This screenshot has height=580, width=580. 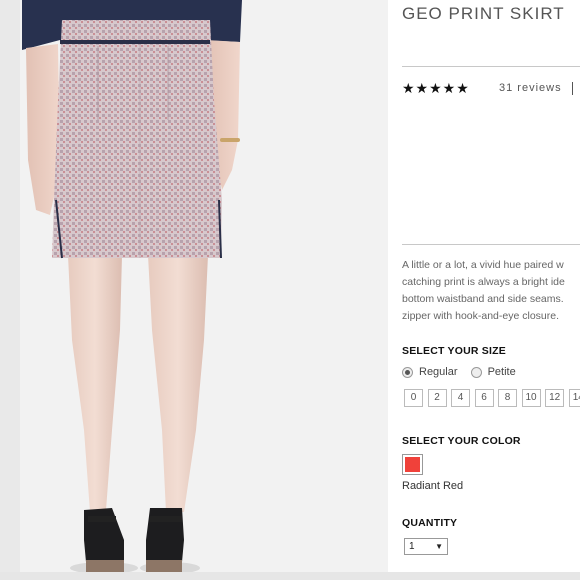 I want to click on fit-options: Regular Petite, so click(x=459, y=375).